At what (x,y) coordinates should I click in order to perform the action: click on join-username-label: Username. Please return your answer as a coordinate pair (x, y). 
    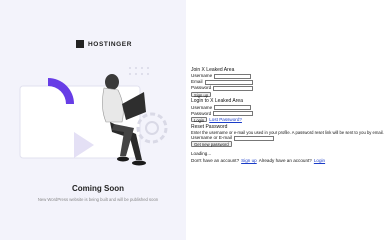
    Looking at the image, I should click on (202, 76).